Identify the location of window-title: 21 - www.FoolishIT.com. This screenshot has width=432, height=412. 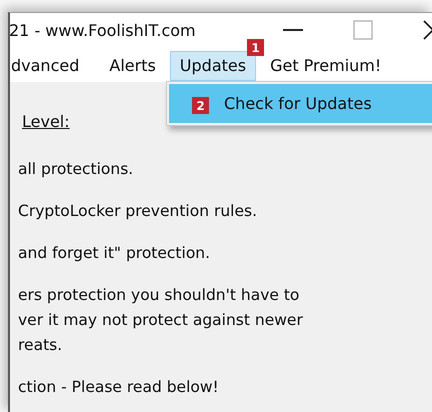
(102, 30).